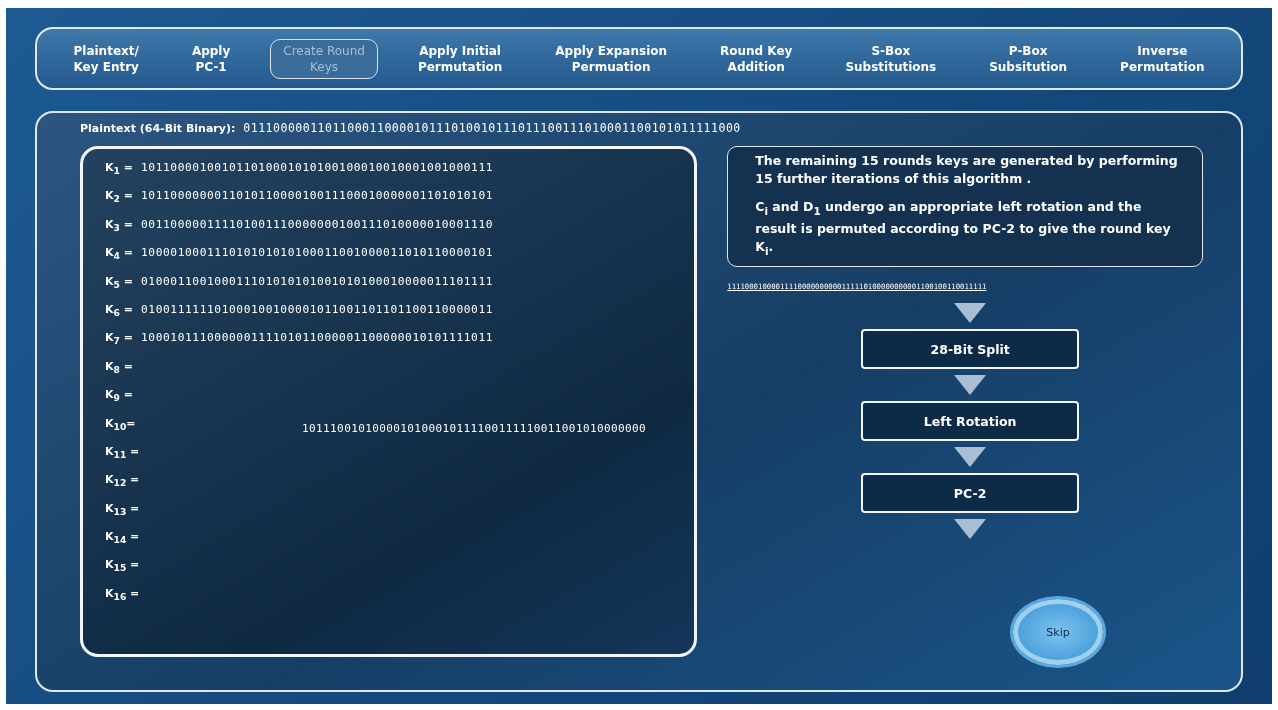  I want to click on step-tab: Inverse Permutation, so click(1162, 58).